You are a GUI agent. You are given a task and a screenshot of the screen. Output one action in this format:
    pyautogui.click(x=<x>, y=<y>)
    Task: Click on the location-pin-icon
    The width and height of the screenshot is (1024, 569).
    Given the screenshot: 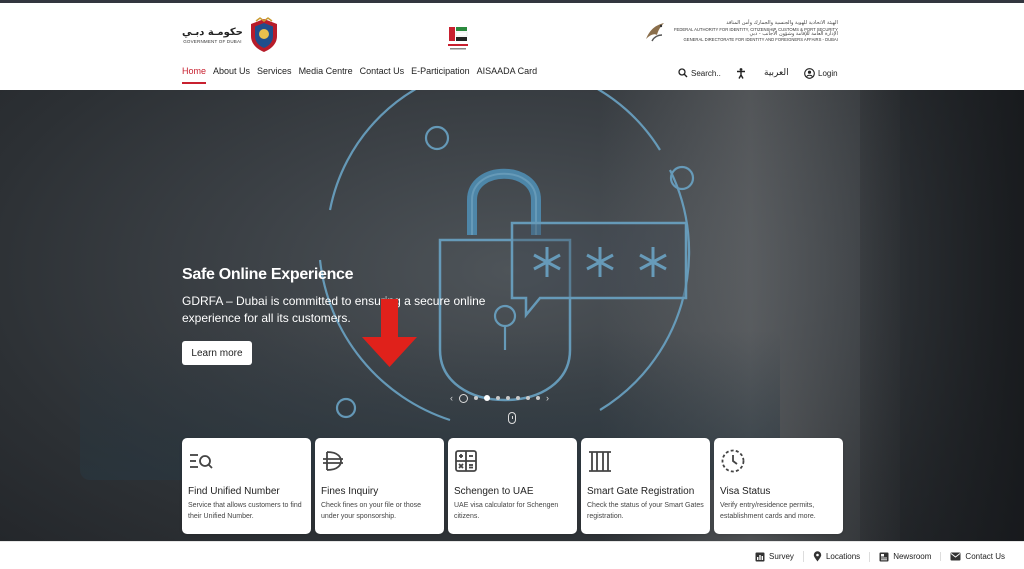 What is the action you would take?
    pyautogui.click(x=817, y=556)
    